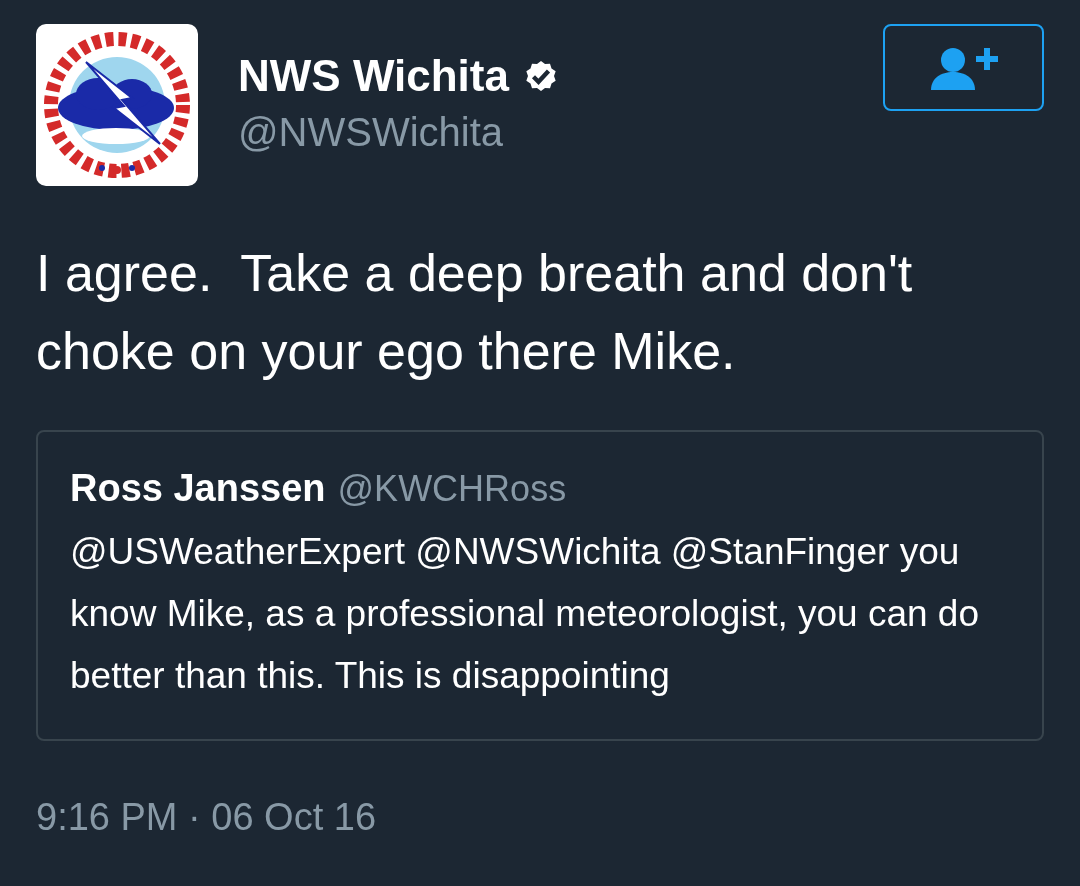  Describe the element at coordinates (963, 67) in the screenshot. I see `follow-button` at that location.